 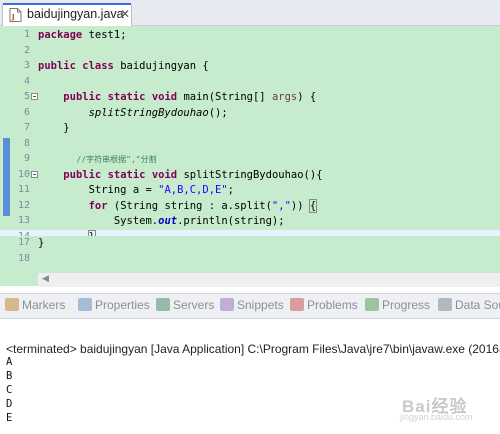 I want to click on code-text: String a = "A,B,C,D,E";, so click(x=136, y=191).